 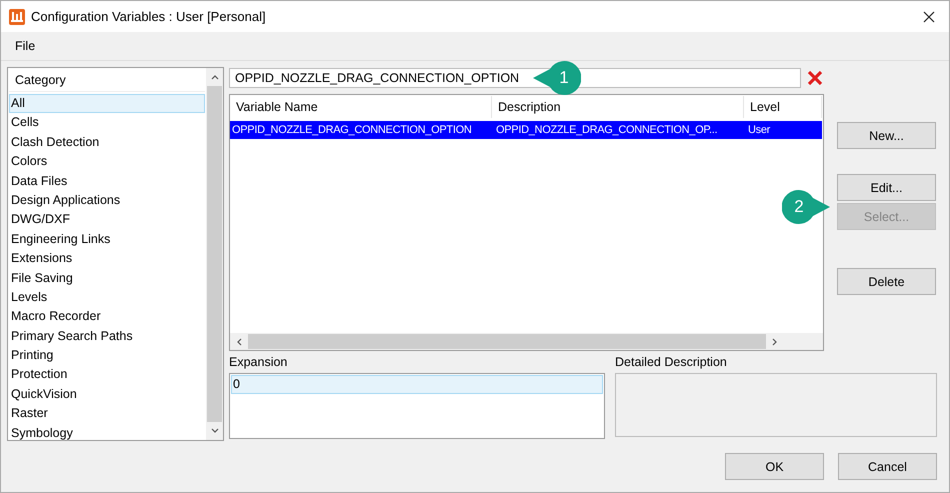 What do you see at coordinates (417, 384) in the screenshot?
I see `expansion-item: 0` at bounding box center [417, 384].